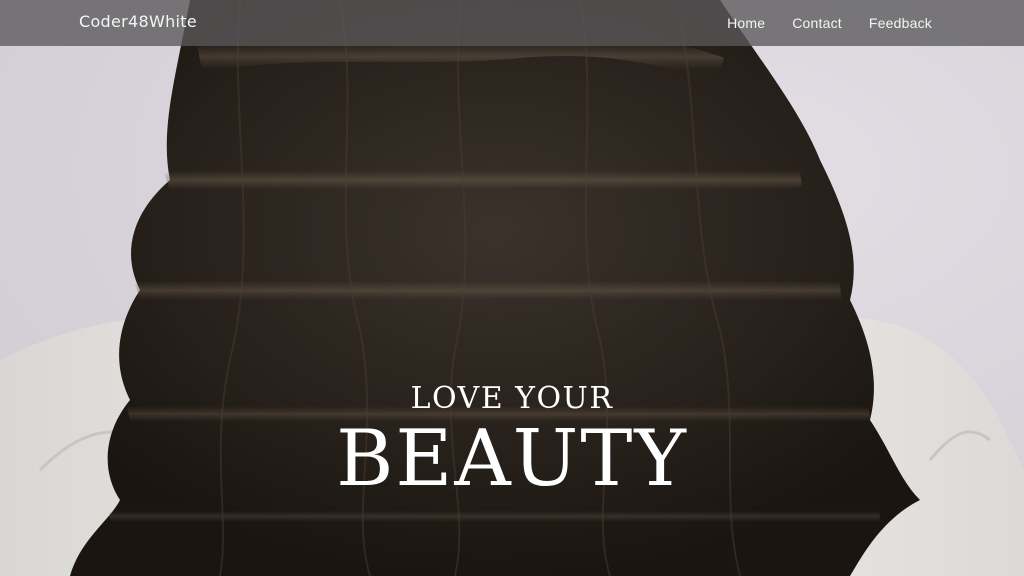 This screenshot has height=576, width=1024. What do you see at coordinates (138, 21) in the screenshot?
I see `brand-logo-link: Coder48White` at bounding box center [138, 21].